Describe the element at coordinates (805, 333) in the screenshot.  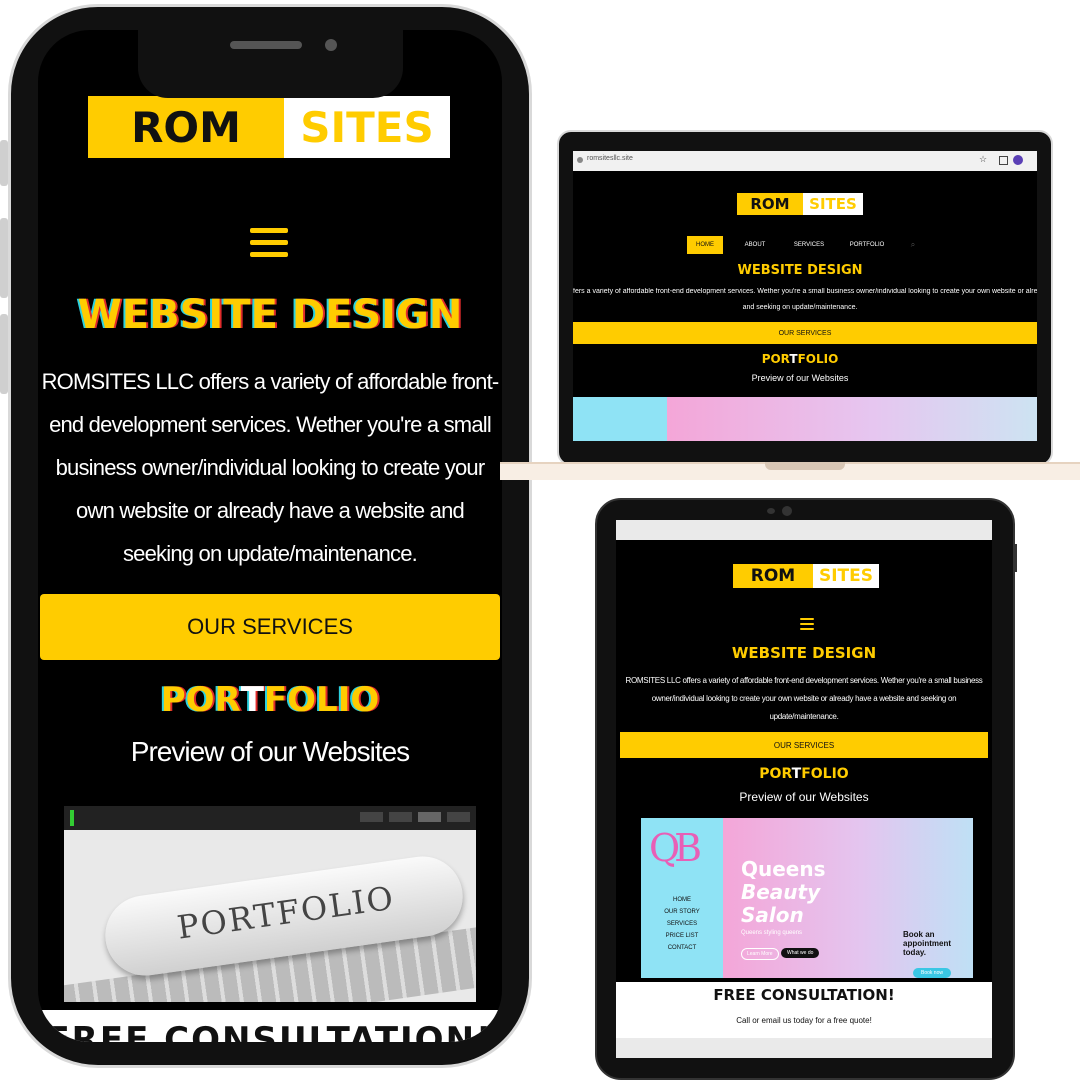
I see `laptop-services-button: OUR SERVICES` at that location.